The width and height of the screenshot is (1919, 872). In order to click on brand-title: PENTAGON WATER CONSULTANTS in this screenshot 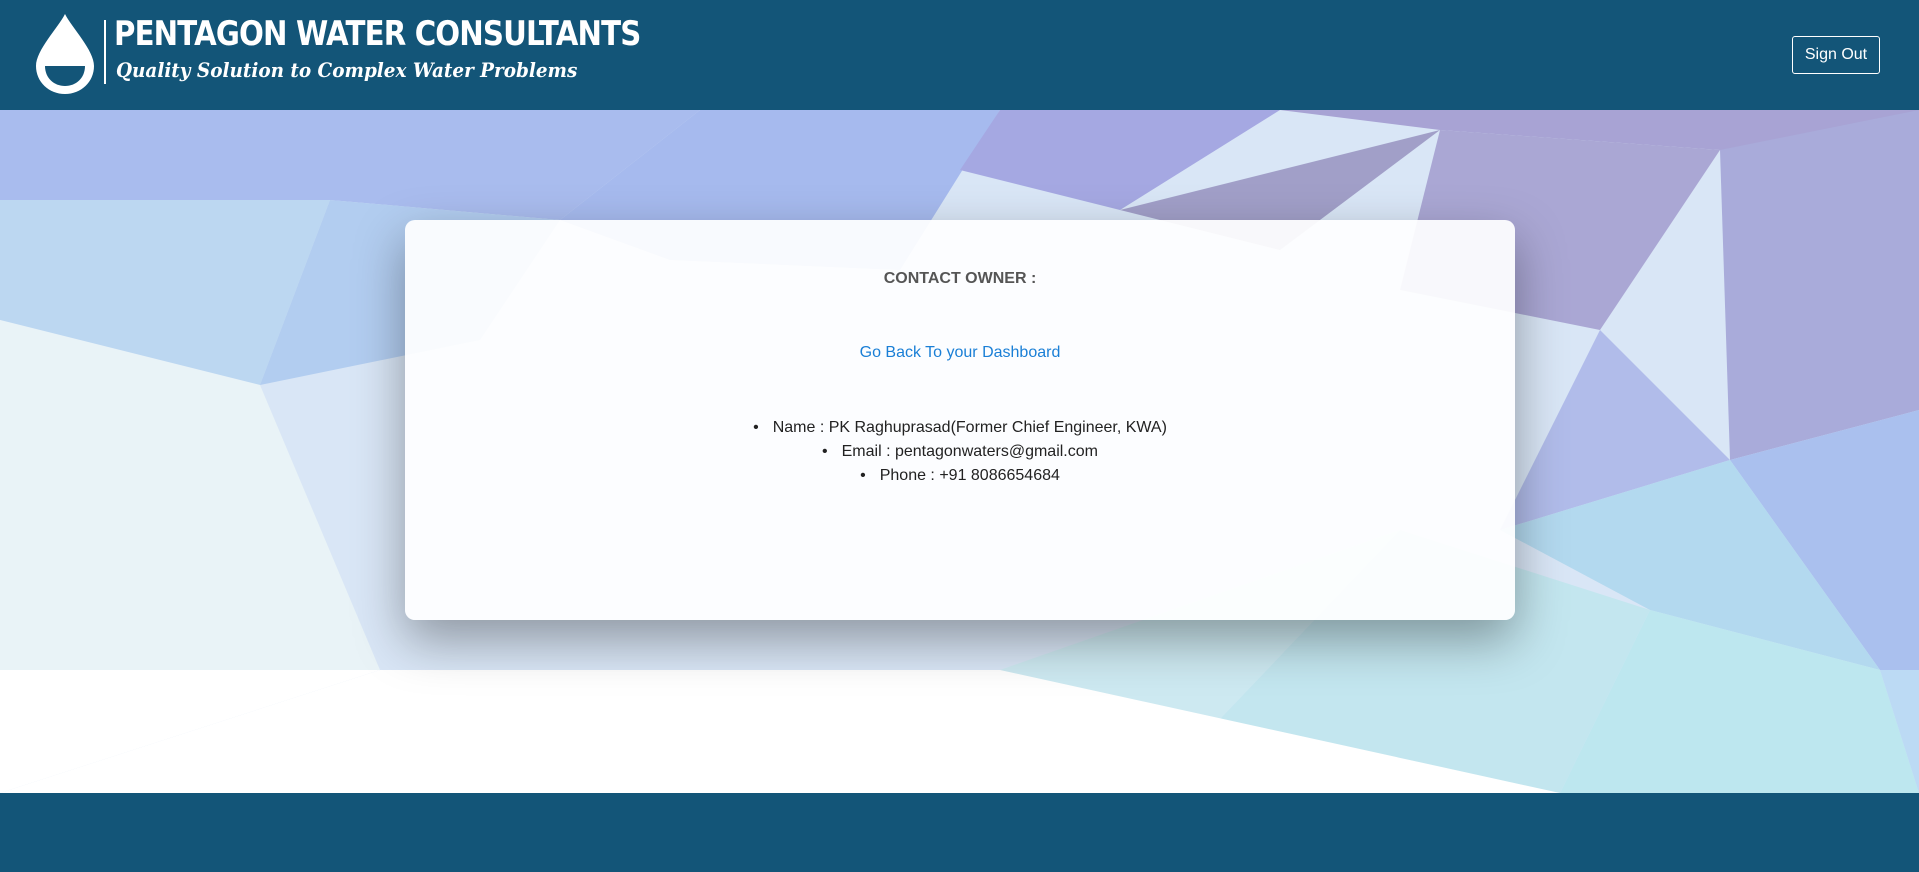, I will do `click(377, 34)`.